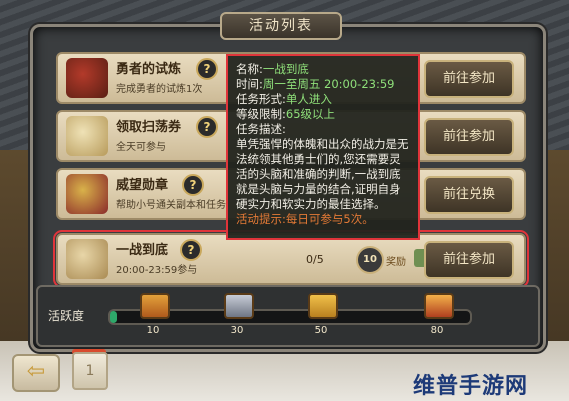  Describe the element at coordinates (261, 129) in the screenshot. I see `tooltip-desc-key: 任务描述:` at that location.